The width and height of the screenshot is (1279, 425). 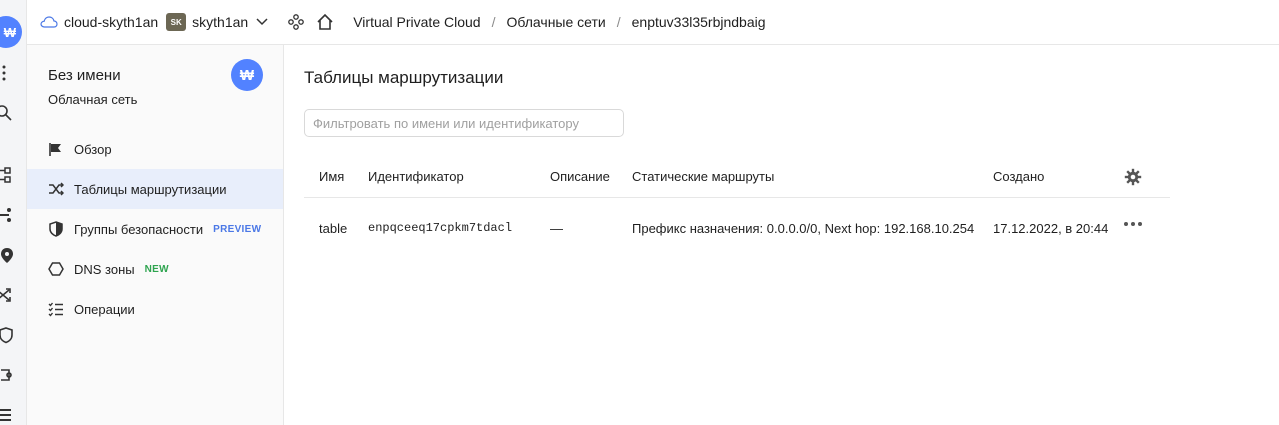 What do you see at coordinates (155, 149) in the screenshot?
I see `sidebar-item-overview: Обзор` at bounding box center [155, 149].